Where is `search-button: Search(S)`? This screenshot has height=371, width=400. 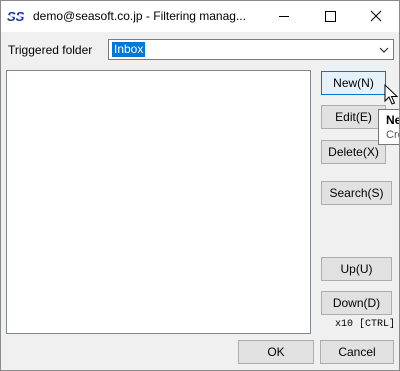 search-button: Search(S) is located at coordinates (356, 193).